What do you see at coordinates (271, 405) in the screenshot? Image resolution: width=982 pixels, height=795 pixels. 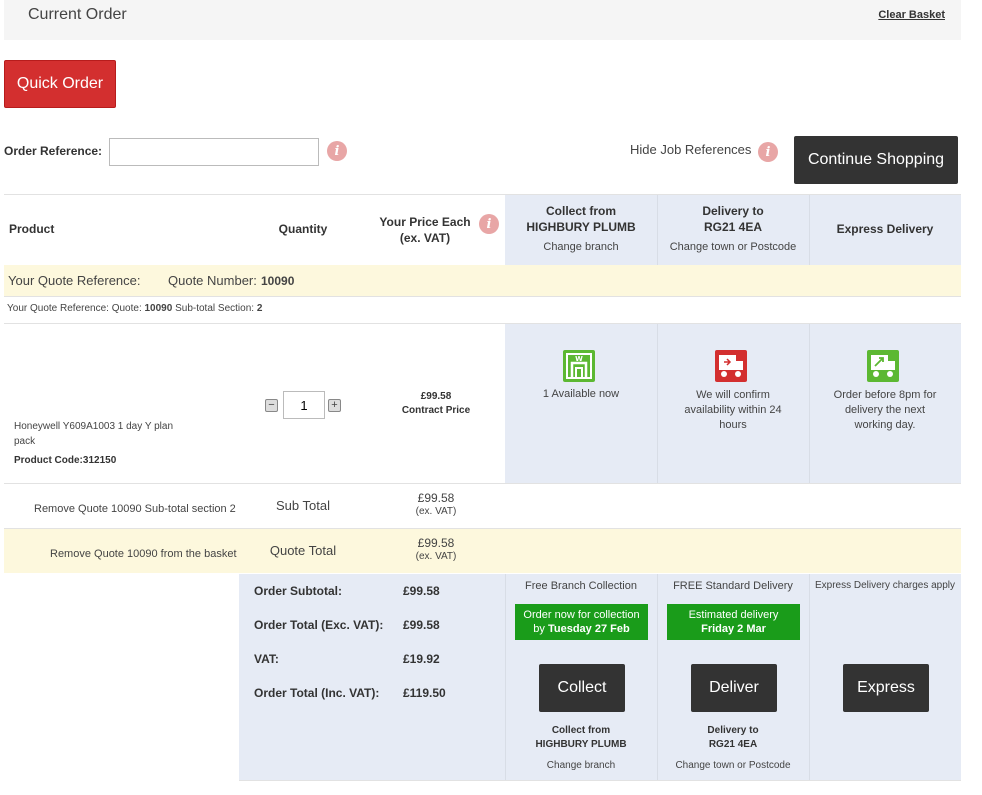 I see `minus-icon: −` at bounding box center [271, 405].